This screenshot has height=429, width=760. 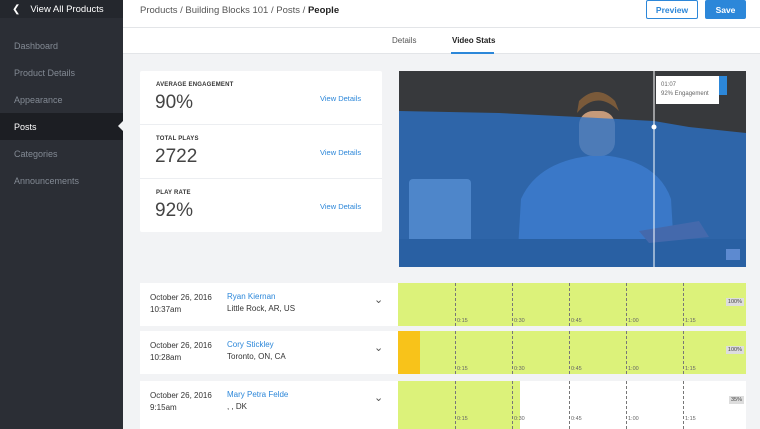 What do you see at coordinates (725, 9) in the screenshot?
I see `save-button: Save` at bounding box center [725, 9].